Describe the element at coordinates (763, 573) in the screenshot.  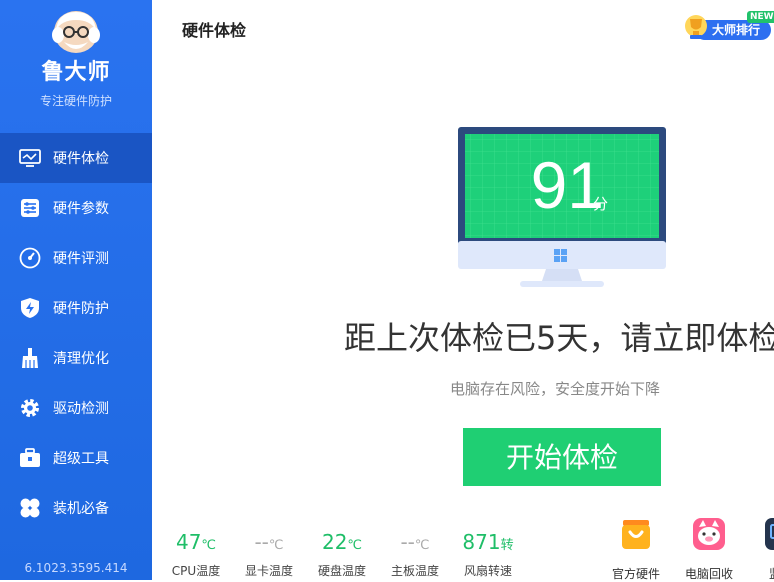
I see `tool-label: 监控` at that location.